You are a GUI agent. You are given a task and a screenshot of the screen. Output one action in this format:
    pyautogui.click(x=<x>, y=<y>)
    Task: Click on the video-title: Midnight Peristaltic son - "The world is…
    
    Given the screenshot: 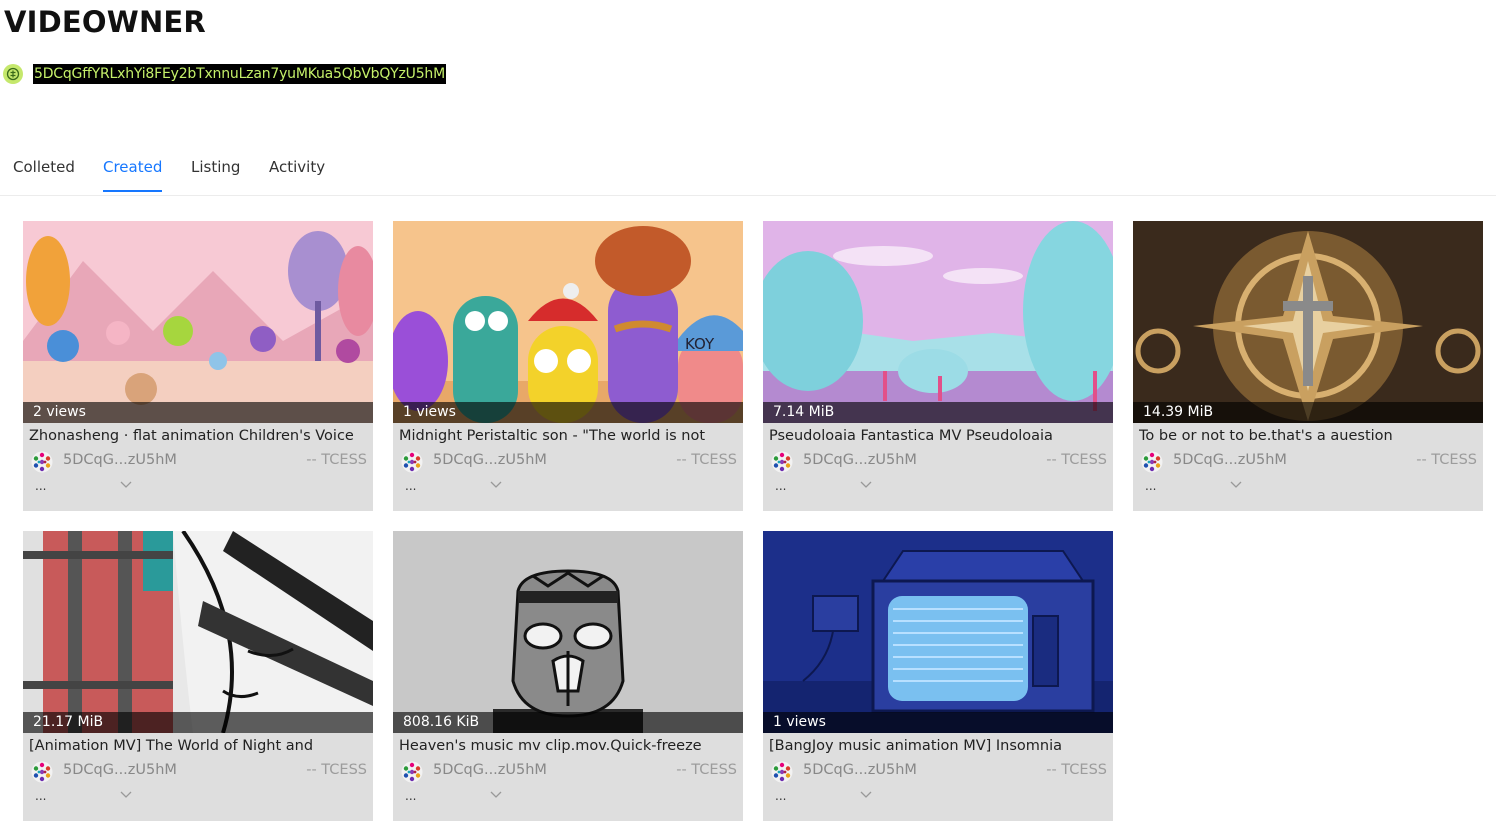 What is the action you would take?
    pyautogui.click(x=568, y=436)
    